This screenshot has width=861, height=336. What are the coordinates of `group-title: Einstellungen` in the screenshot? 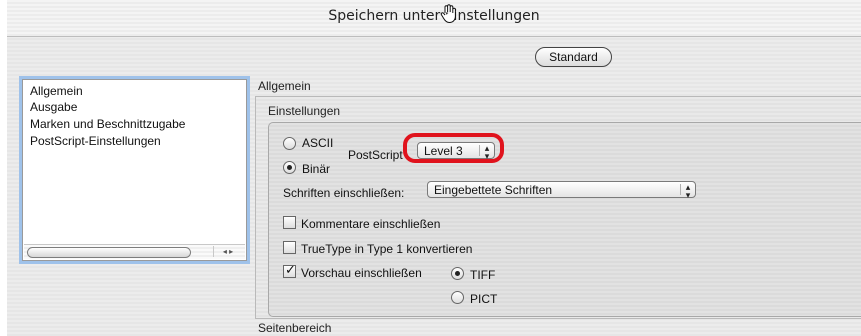 It's located at (304, 111).